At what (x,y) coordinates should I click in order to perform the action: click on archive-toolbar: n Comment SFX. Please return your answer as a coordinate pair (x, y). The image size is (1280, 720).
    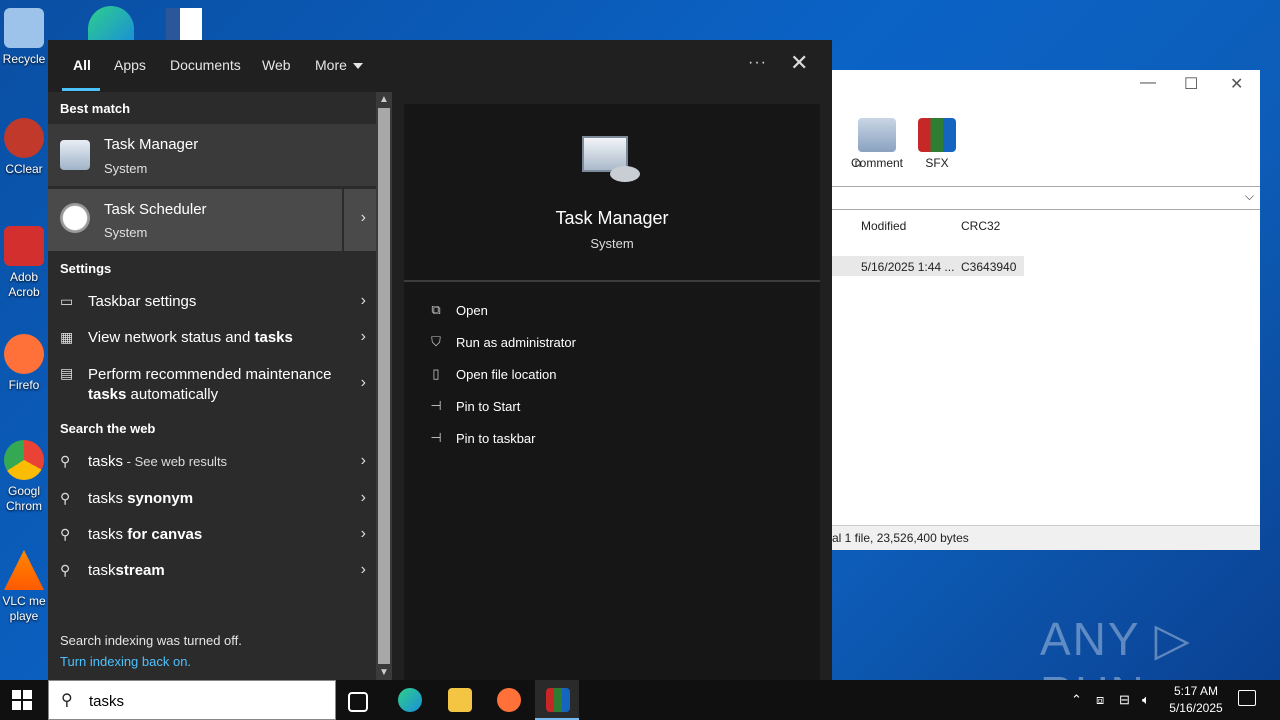
    Looking at the image, I should click on (1046, 148).